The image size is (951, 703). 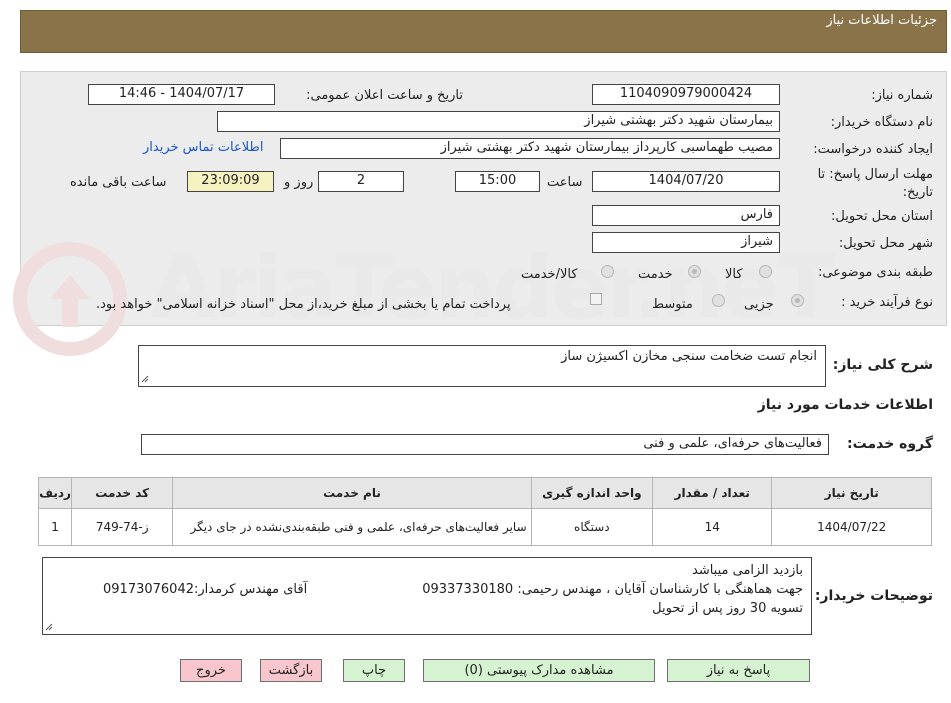 What do you see at coordinates (885, 243) in the screenshot?
I see `city-label: شهر محل تحویل:` at bounding box center [885, 243].